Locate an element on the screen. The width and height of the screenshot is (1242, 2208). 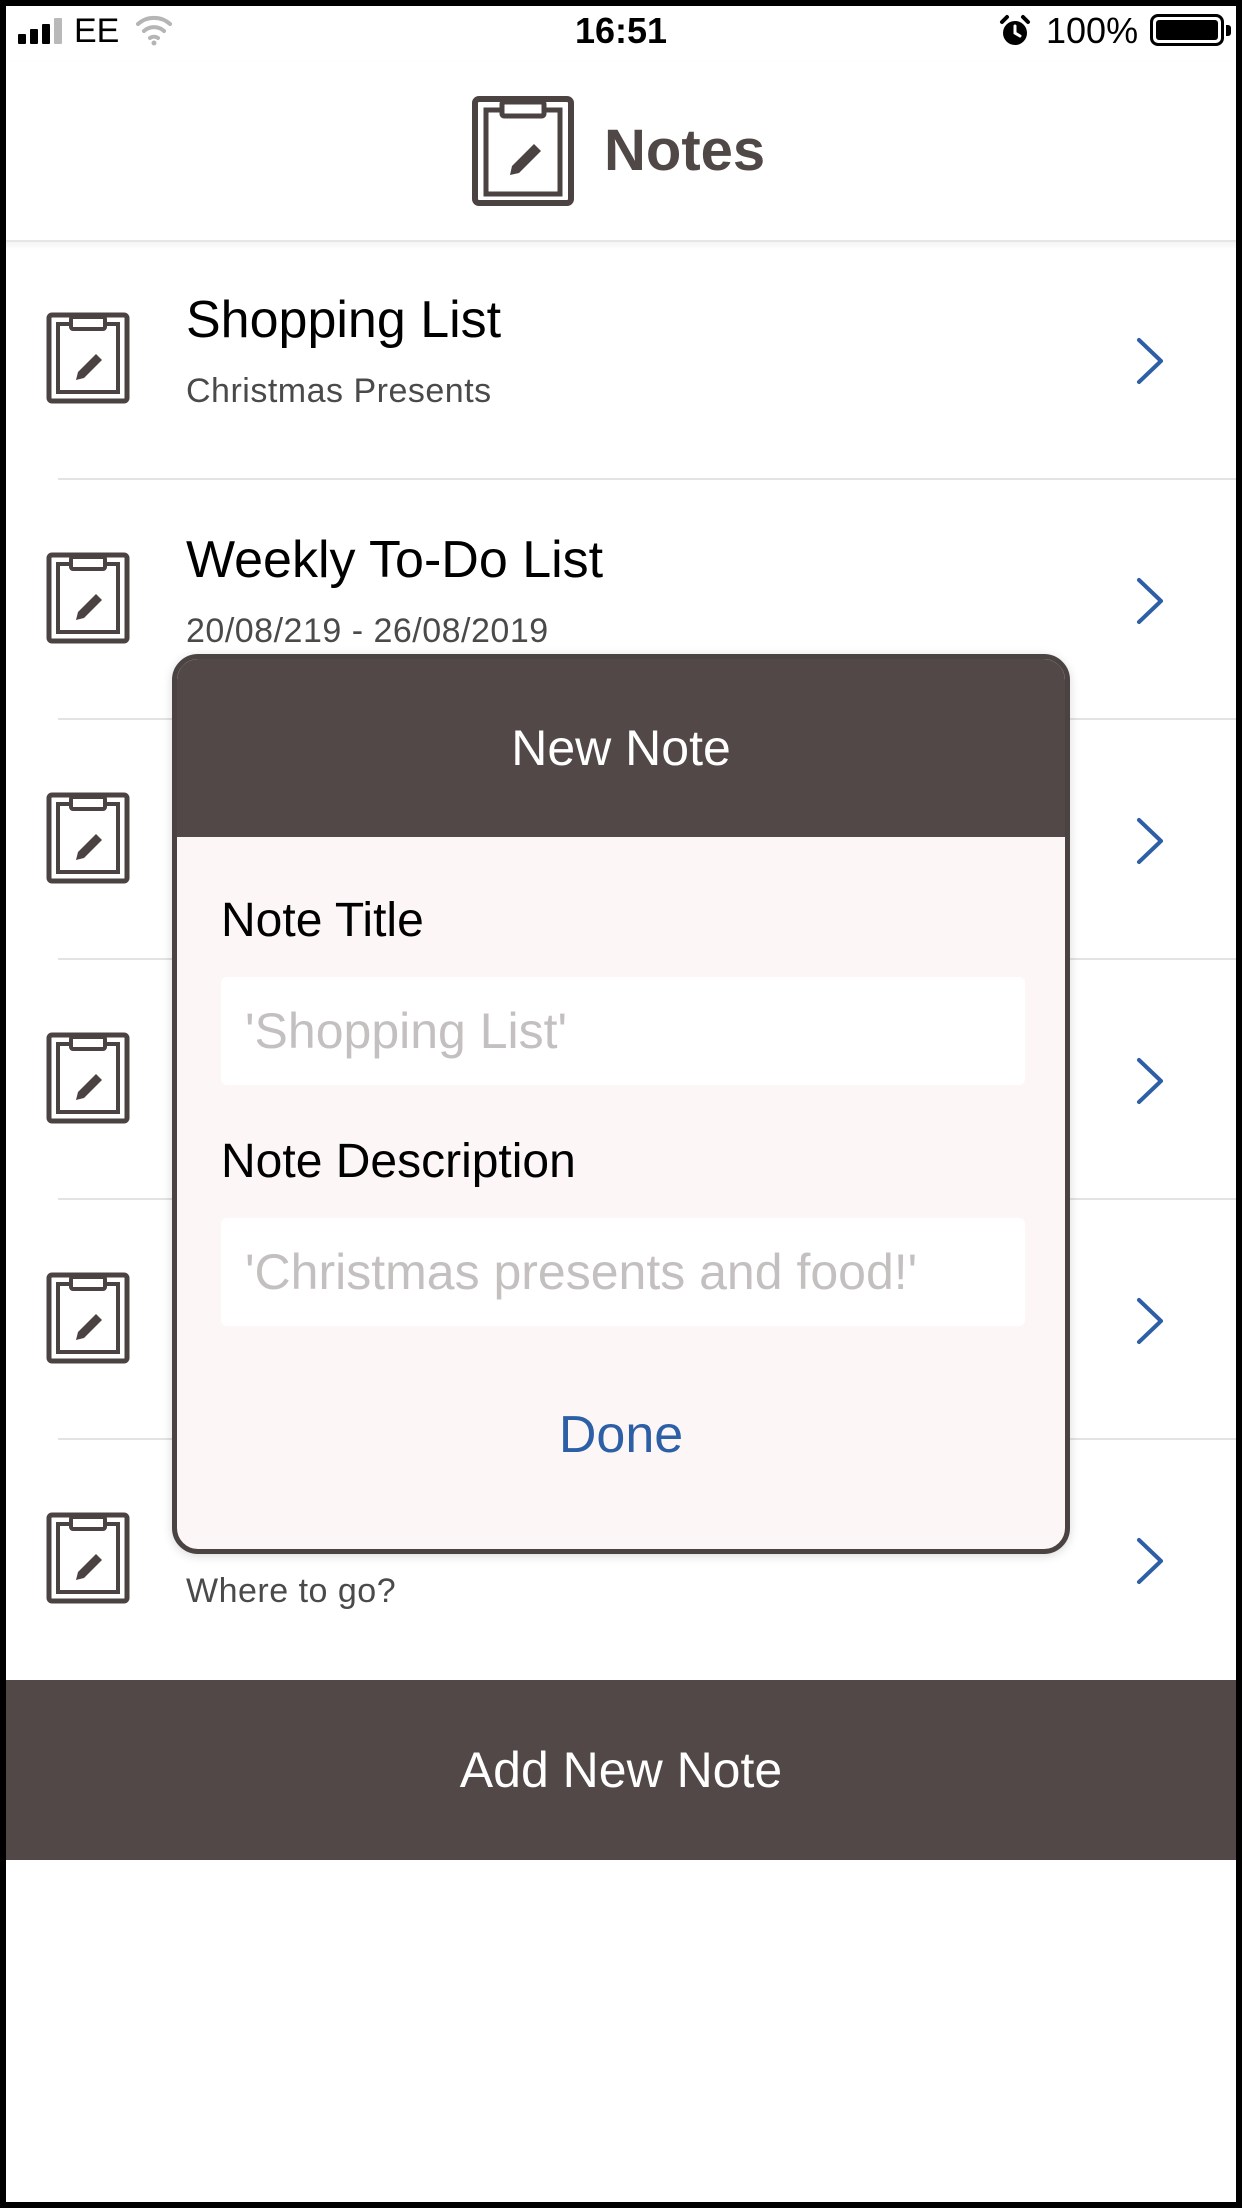
note-subtitle: Where to go? is located at coordinates (291, 1591).